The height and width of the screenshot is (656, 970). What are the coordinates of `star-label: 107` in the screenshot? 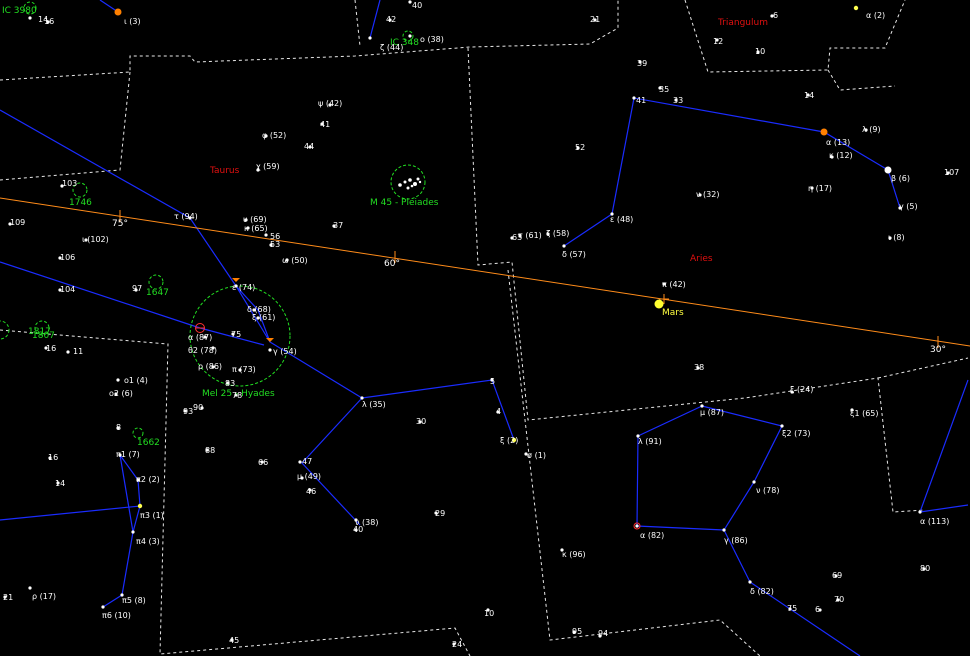 It's located at (951, 173).